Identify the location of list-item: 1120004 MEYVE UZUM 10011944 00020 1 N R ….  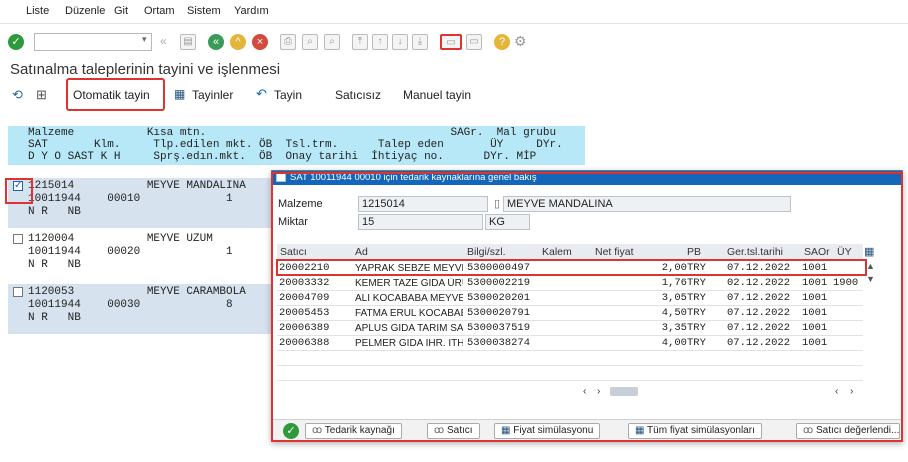
(140, 256).